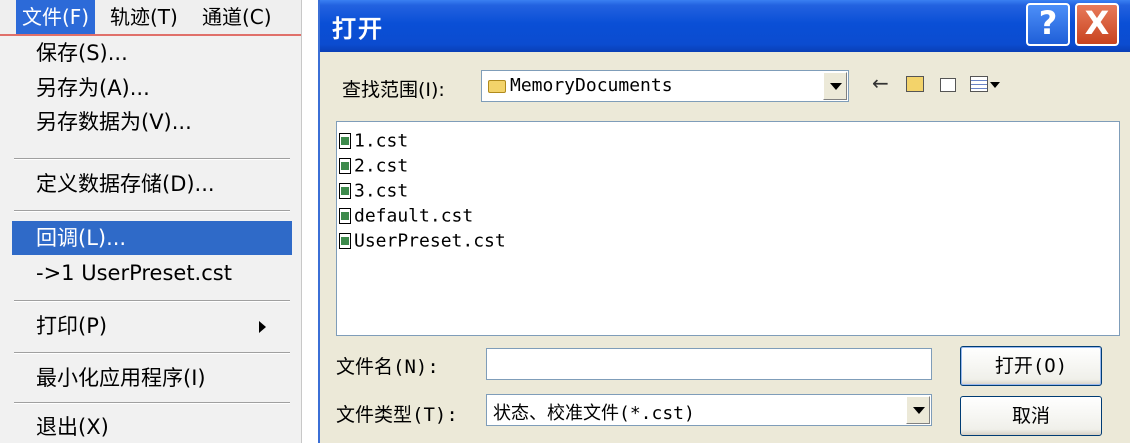 This screenshot has height=444, width=1130. What do you see at coordinates (995, 85) in the screenshot?
I see `view-dropdown-icon` at bounding box center [995, 85].